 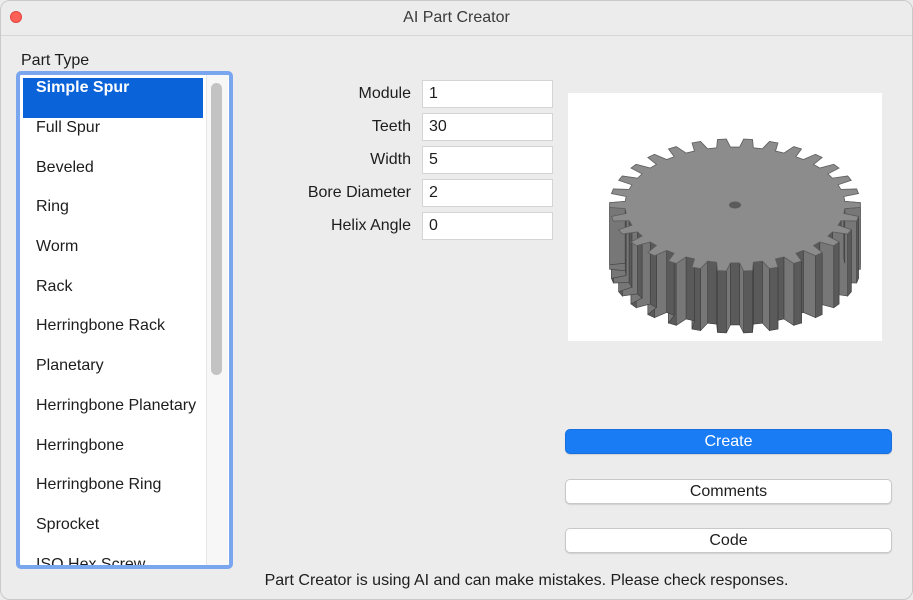 I want to click on helix-angle-label: Helix Angle, so click(x=370, y=225).